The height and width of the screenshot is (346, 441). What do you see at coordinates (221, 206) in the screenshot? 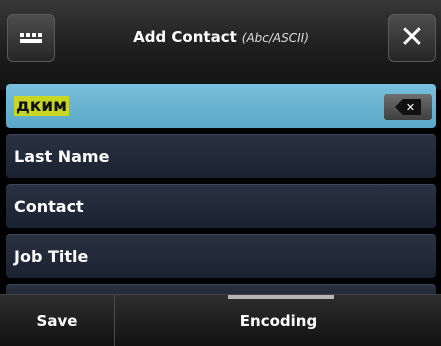
I see `contact-field: Contact` at bounding box center [221, 206].